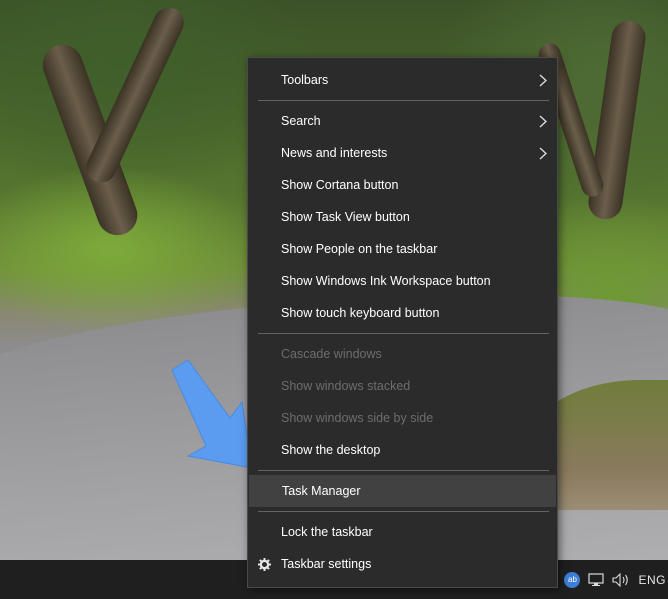  What do you see at coordinates (402, 185) in the screenshot?
I see `menu-item-show-cortana: Show Cortana button` at bounding box center [402, 185].